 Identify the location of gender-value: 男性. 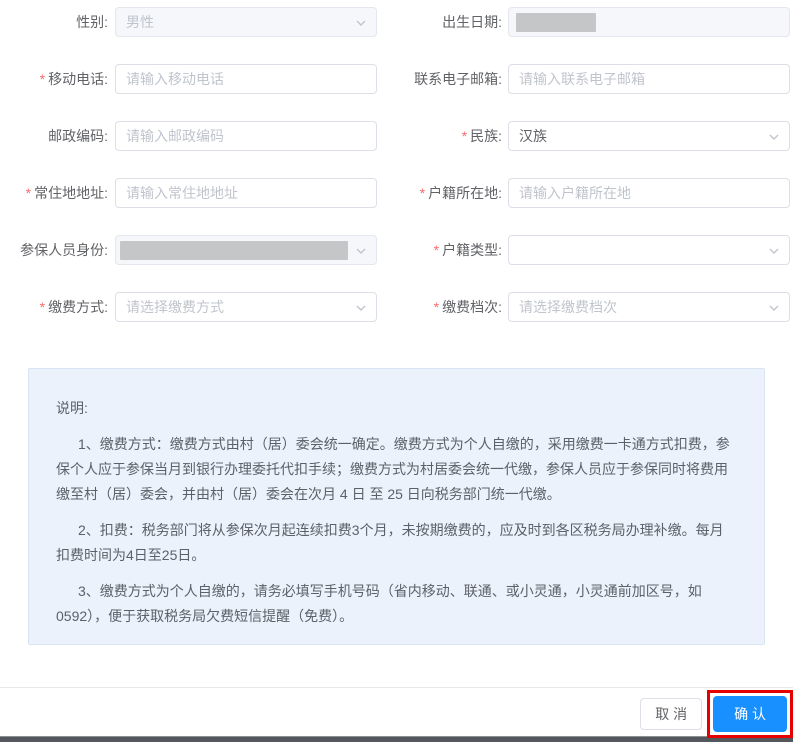
(140, 22).